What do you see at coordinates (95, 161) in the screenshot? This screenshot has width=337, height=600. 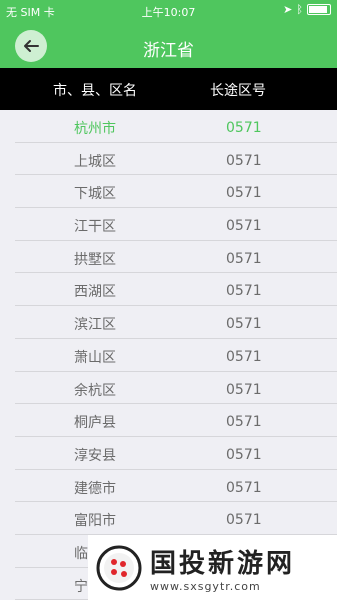 I see `area-name: 上城区` at bounding box center [95, 161].